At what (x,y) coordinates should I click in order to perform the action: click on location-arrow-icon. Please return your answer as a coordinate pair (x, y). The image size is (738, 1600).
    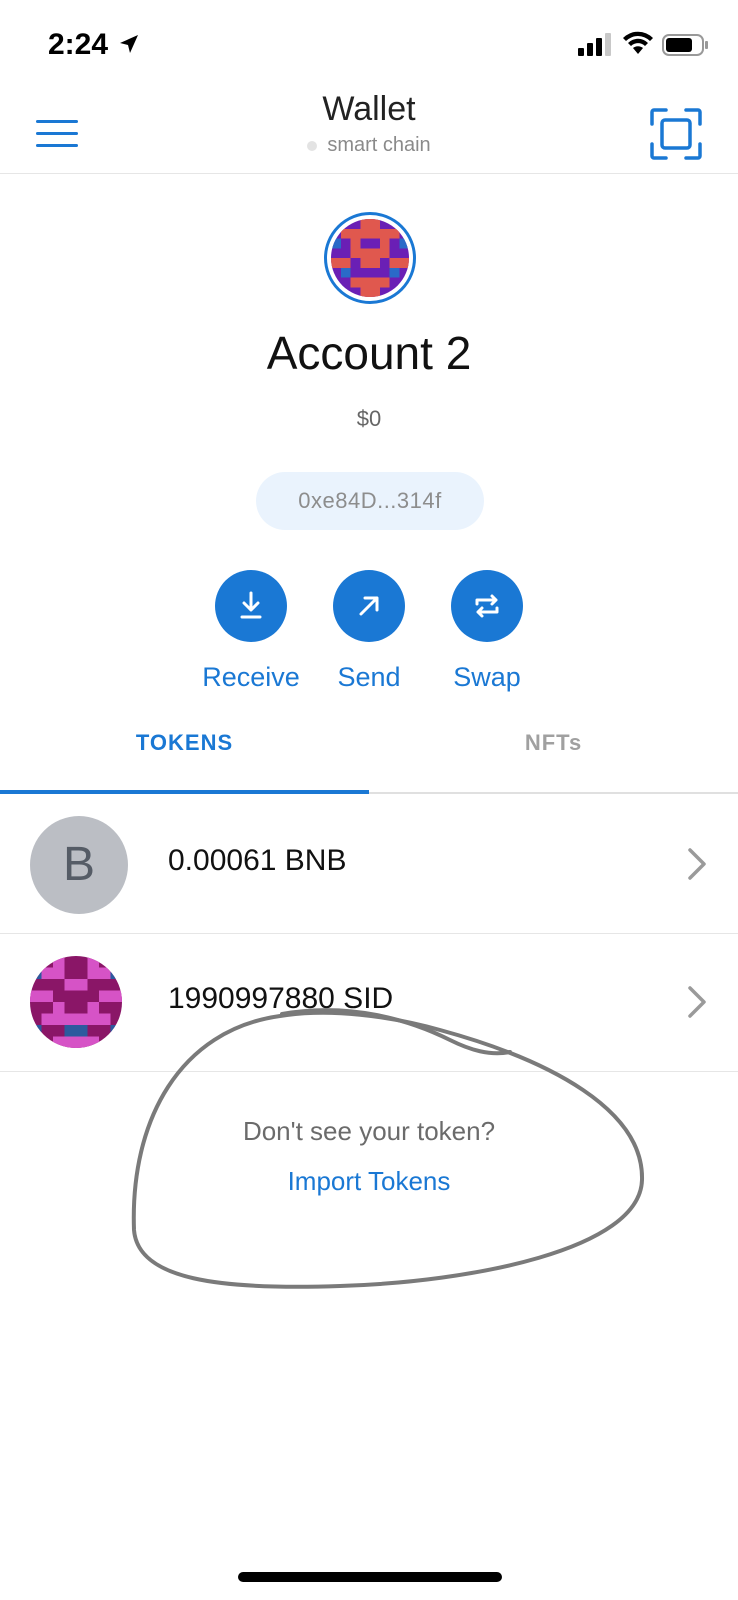
    Looking at the image, I should click on (129, 44).